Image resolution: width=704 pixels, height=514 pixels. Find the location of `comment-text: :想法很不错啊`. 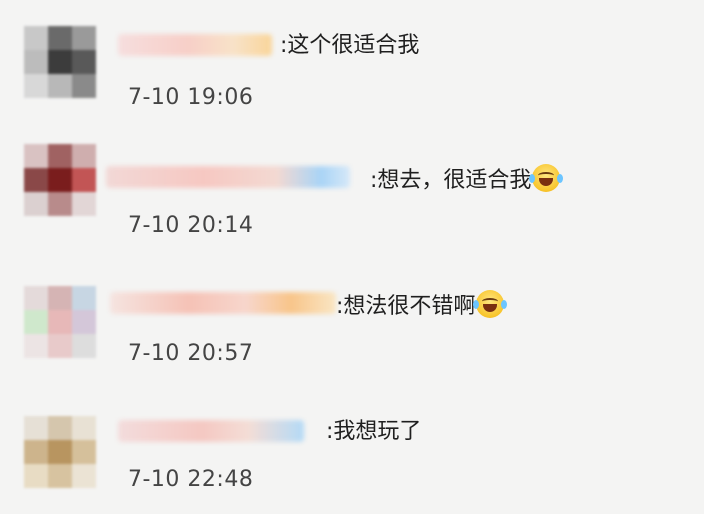

comment-text: :想法很不错啊 is located at coordinates (422, 305).